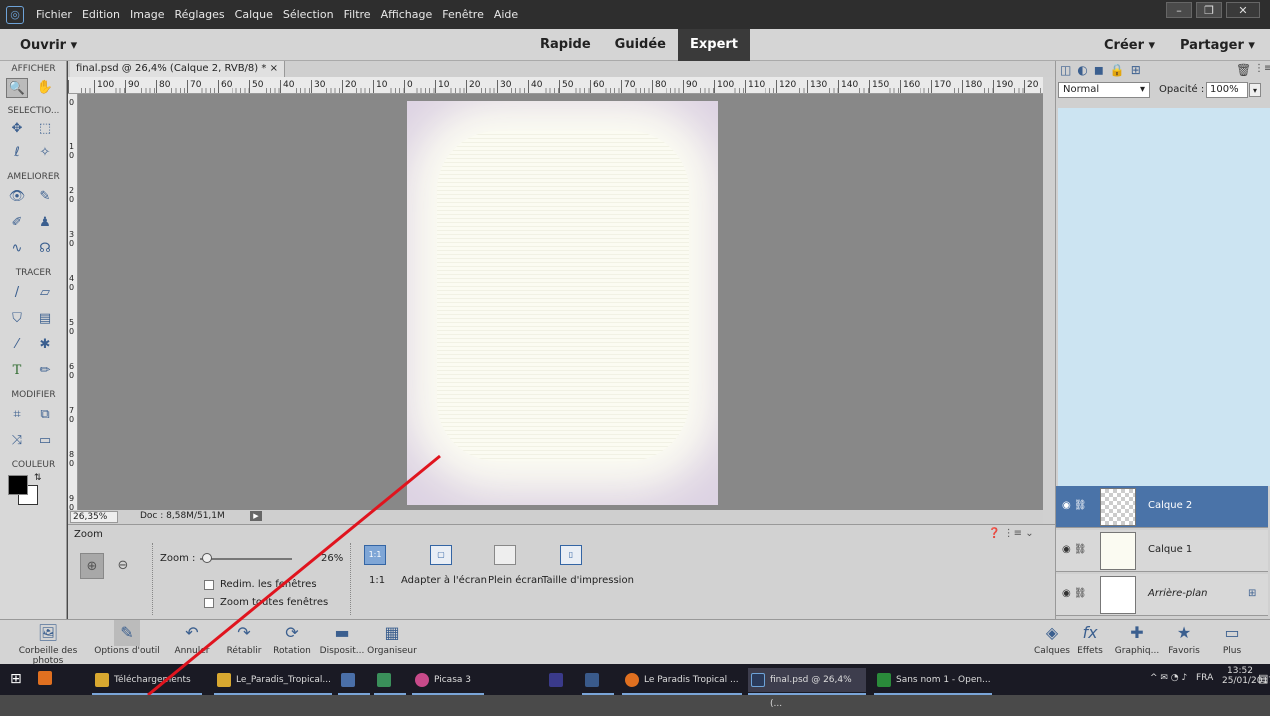  I want to click on more-button: ▭ Plus, so click(1232, 638).